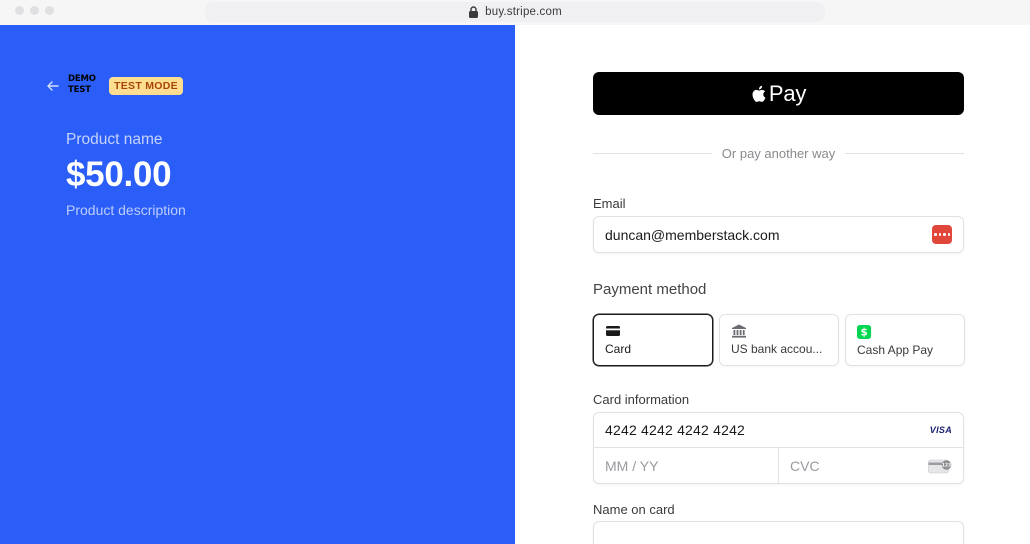 The width and height of the screenshot is (1030, 544). Describe the element at coordinates (778, 430) in the screenshot. I see `card-number-input: 4242 4242 4242 4242 VISA` at that location.